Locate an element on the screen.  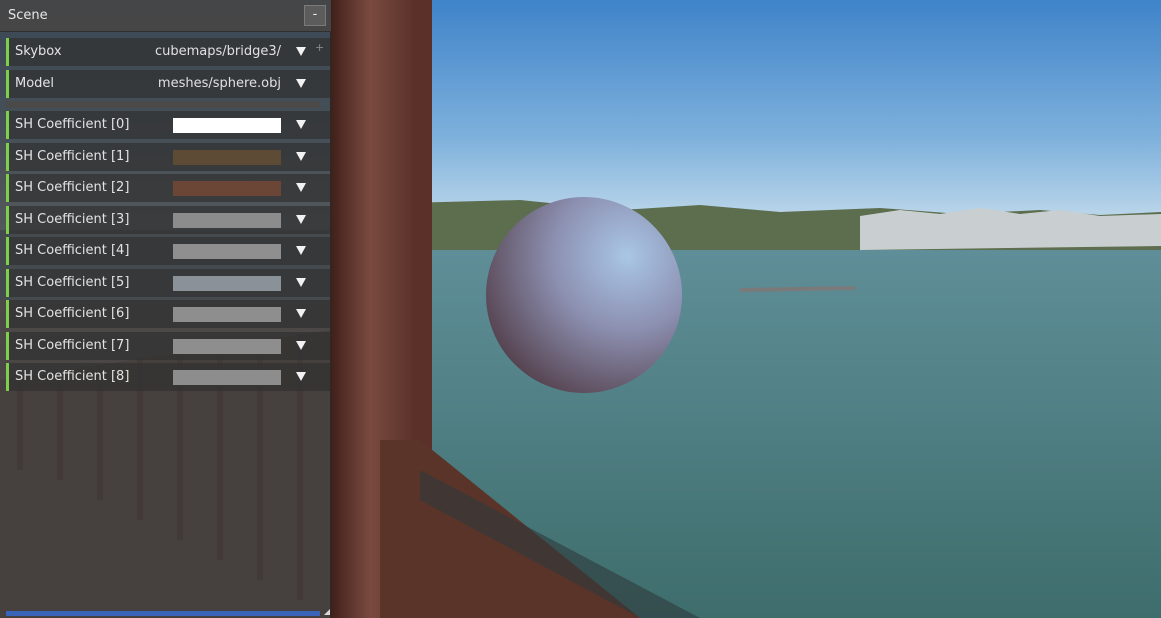
sh-coefficient-label: SH Coefficient [0] is located at coordinates (72, 124).